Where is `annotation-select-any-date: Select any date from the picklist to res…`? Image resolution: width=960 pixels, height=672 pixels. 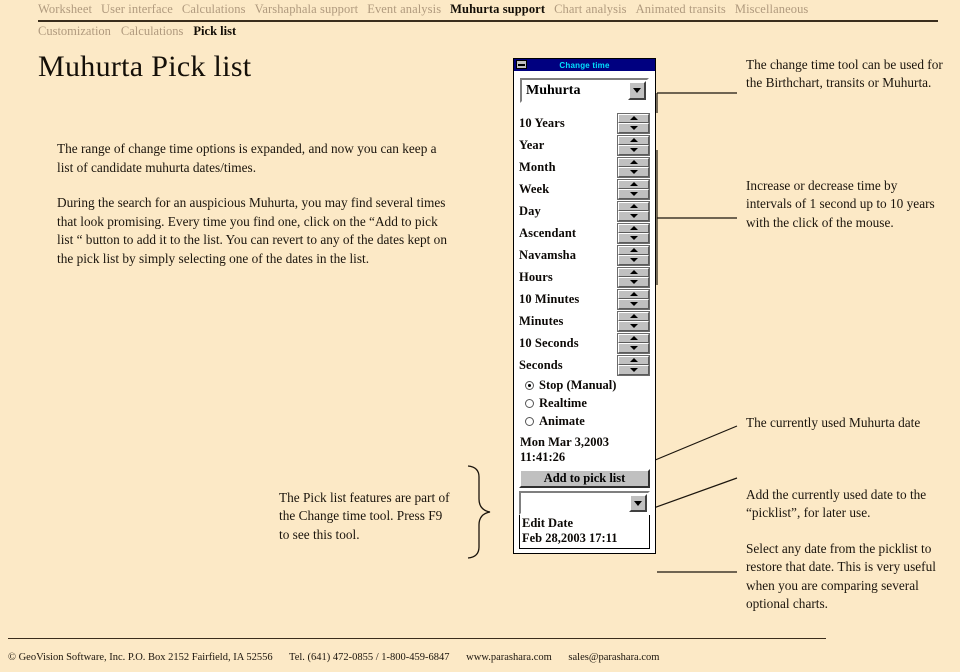
annotation-select-any-date: Select any date from the picklist to res… is located at coordinates (841, 576).